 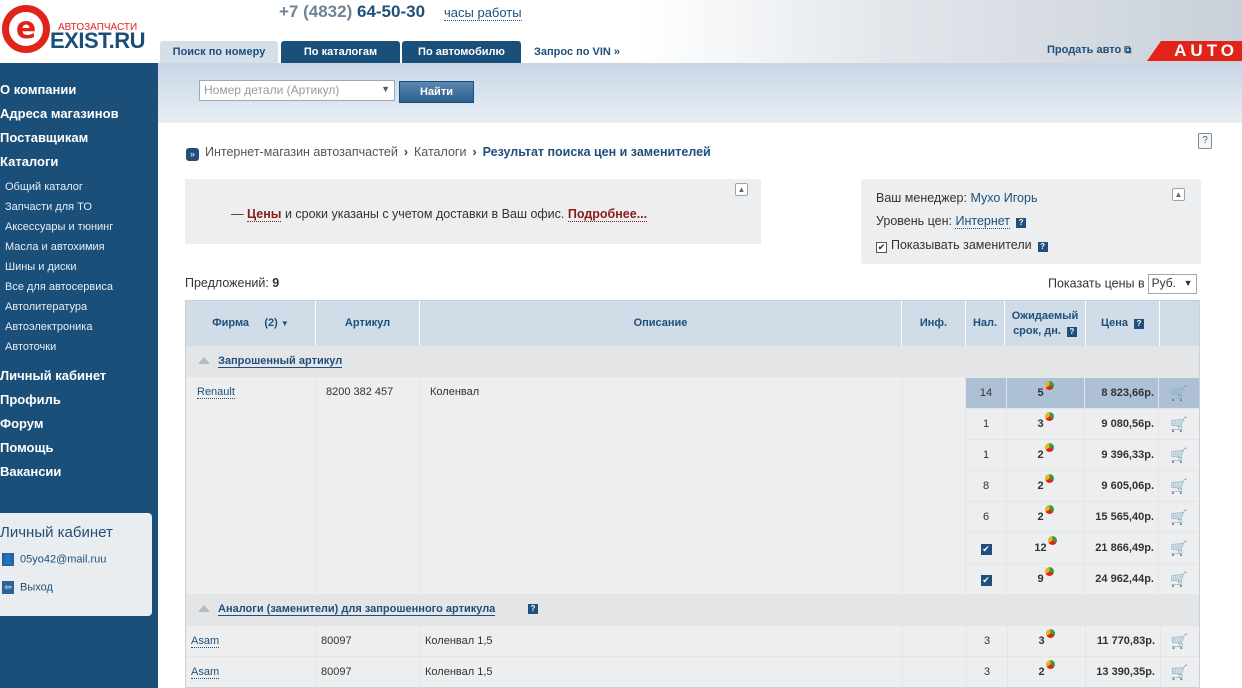 What do you see at coordinates (436, 92) in the screenshot?
I see `search-button: Найти` at bounding box center [436, 92].